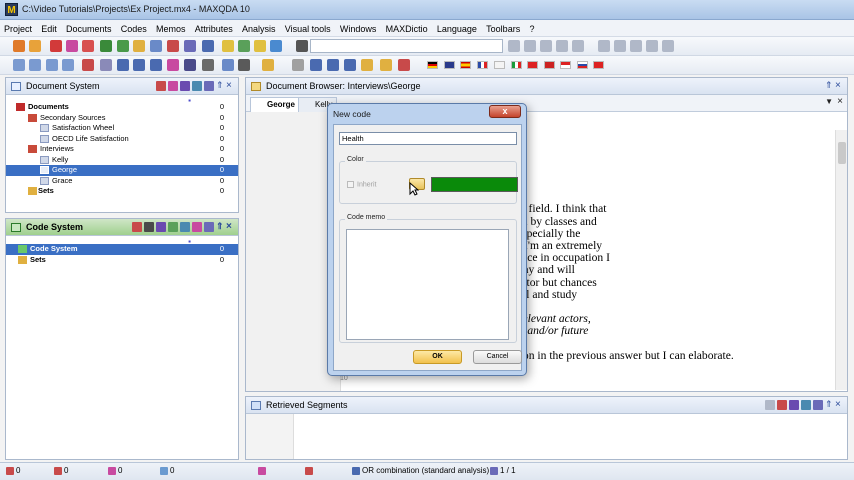  Describe the element at coordinates (428, 138) in the screenshot. I see `code-name-input: Health` at that location.